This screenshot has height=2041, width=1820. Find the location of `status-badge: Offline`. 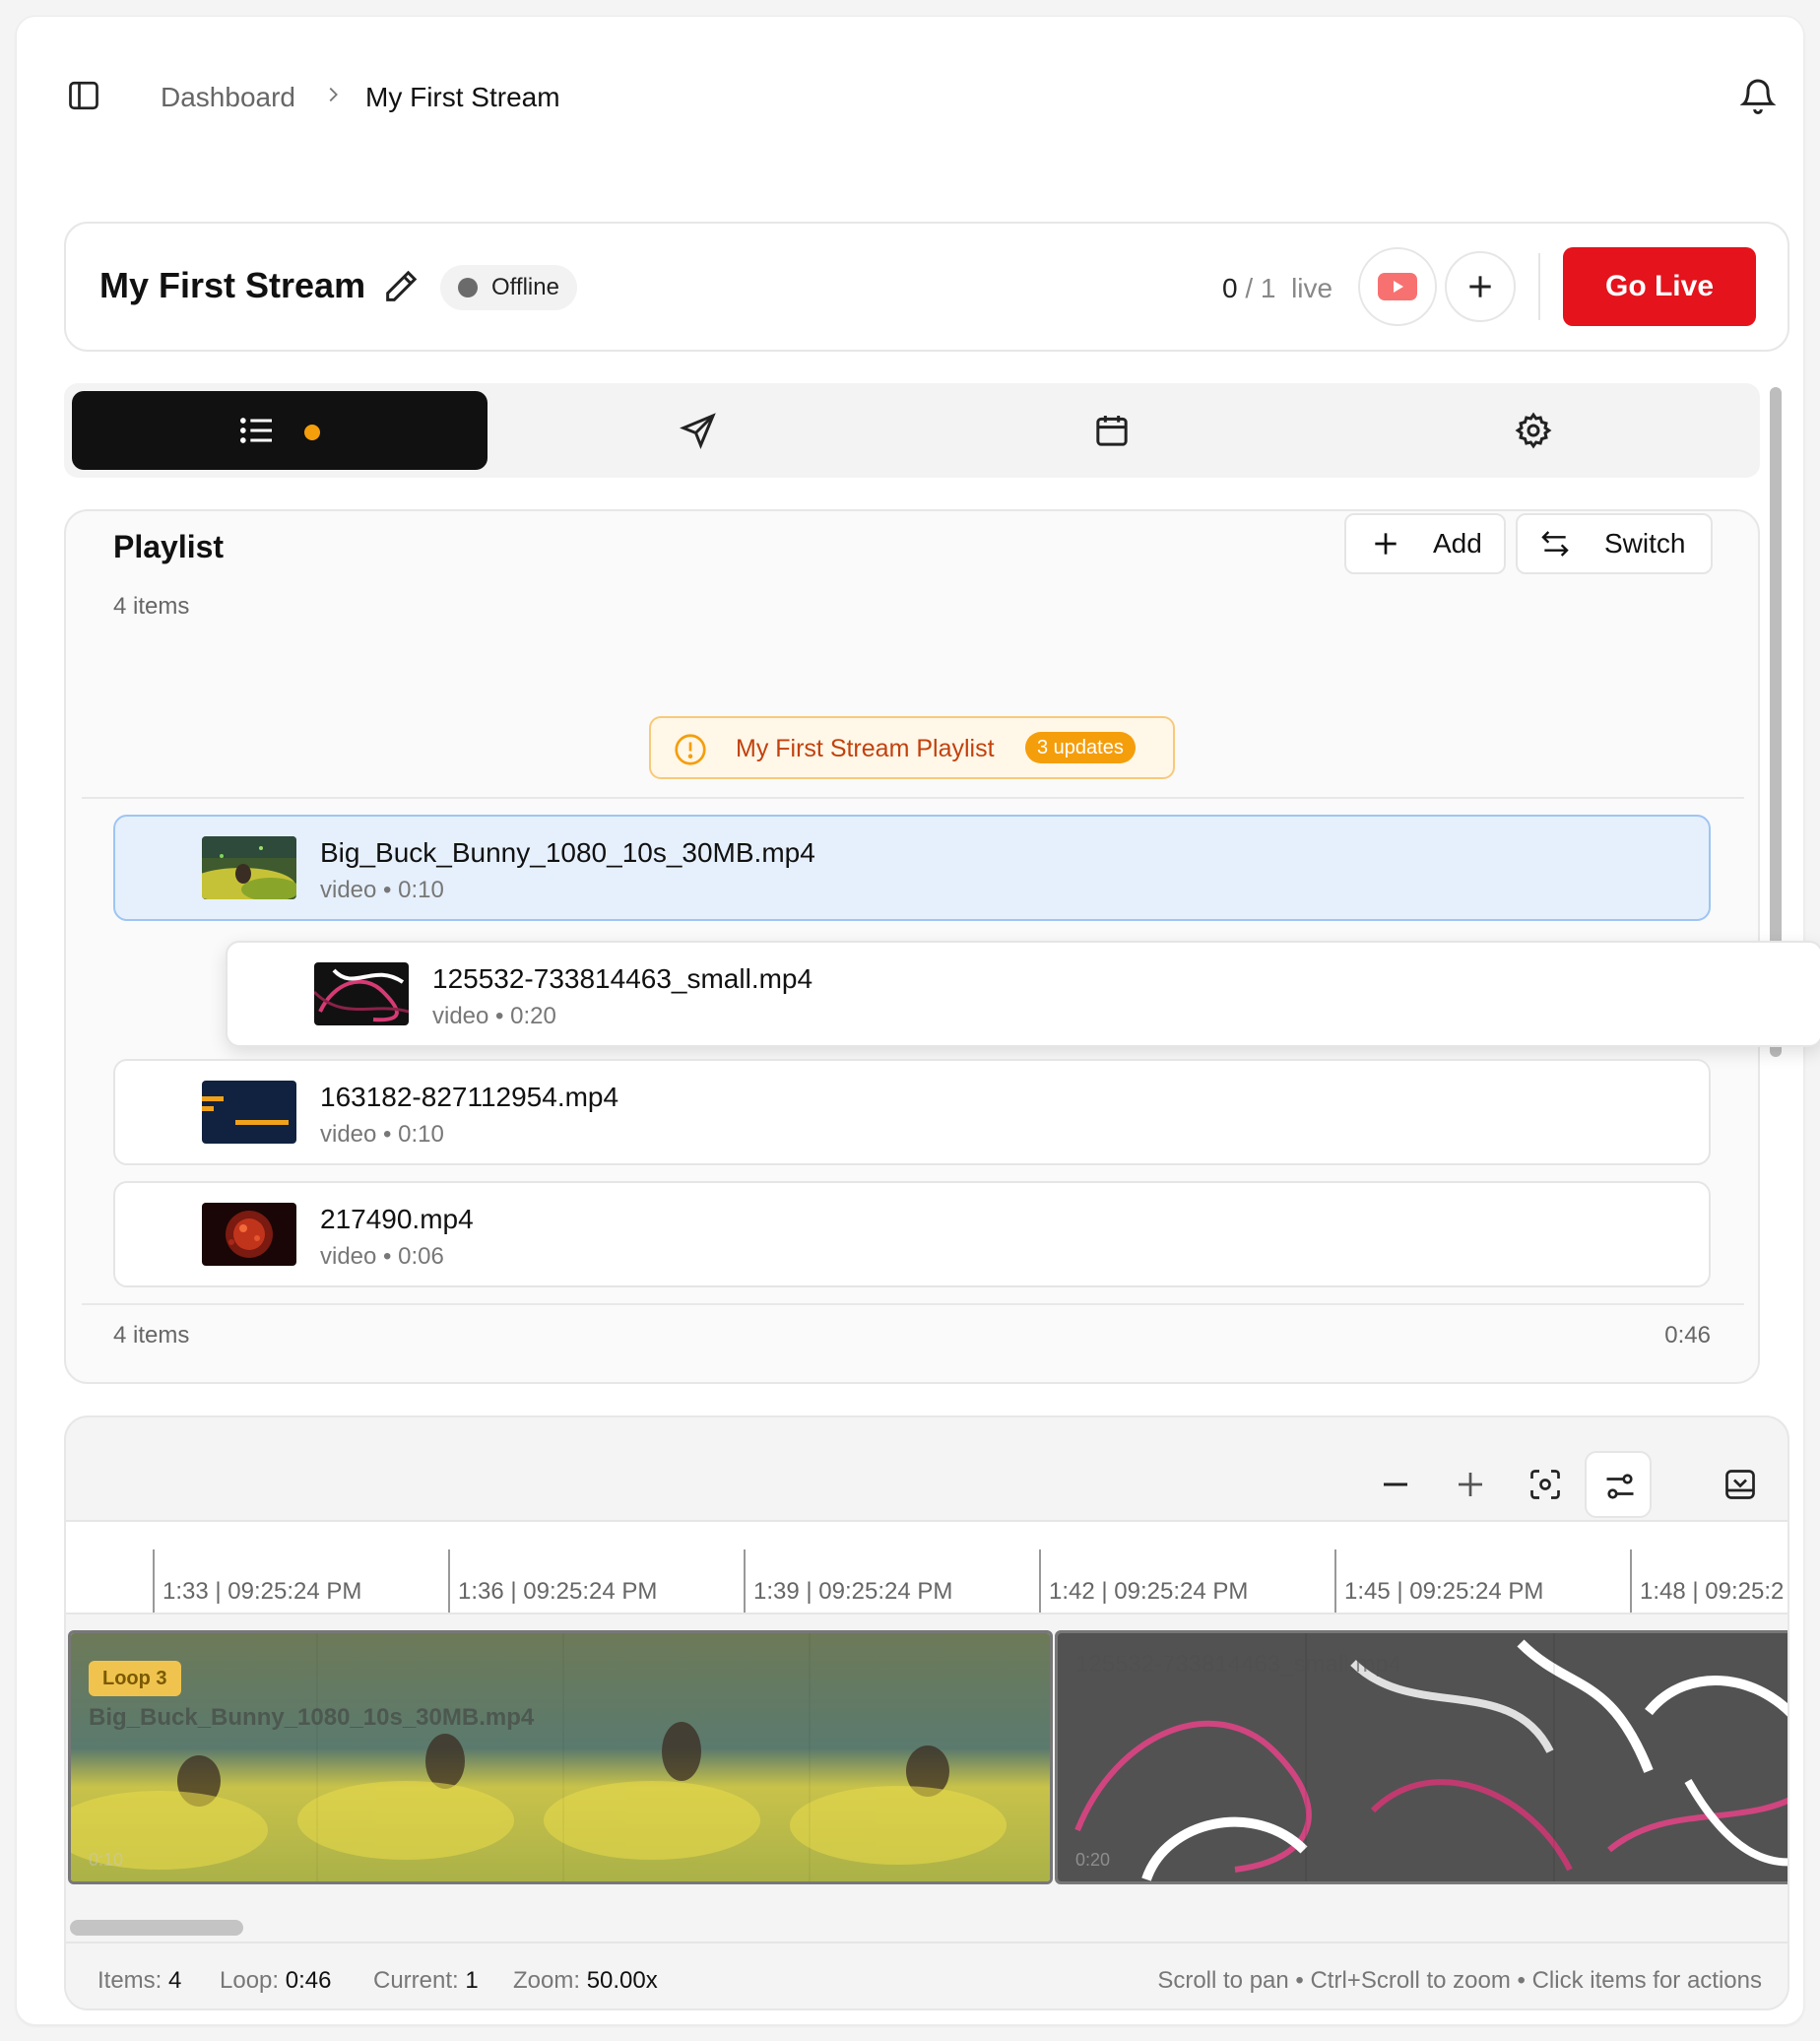

status-badge: Offline is located at coordinates (508, 287).